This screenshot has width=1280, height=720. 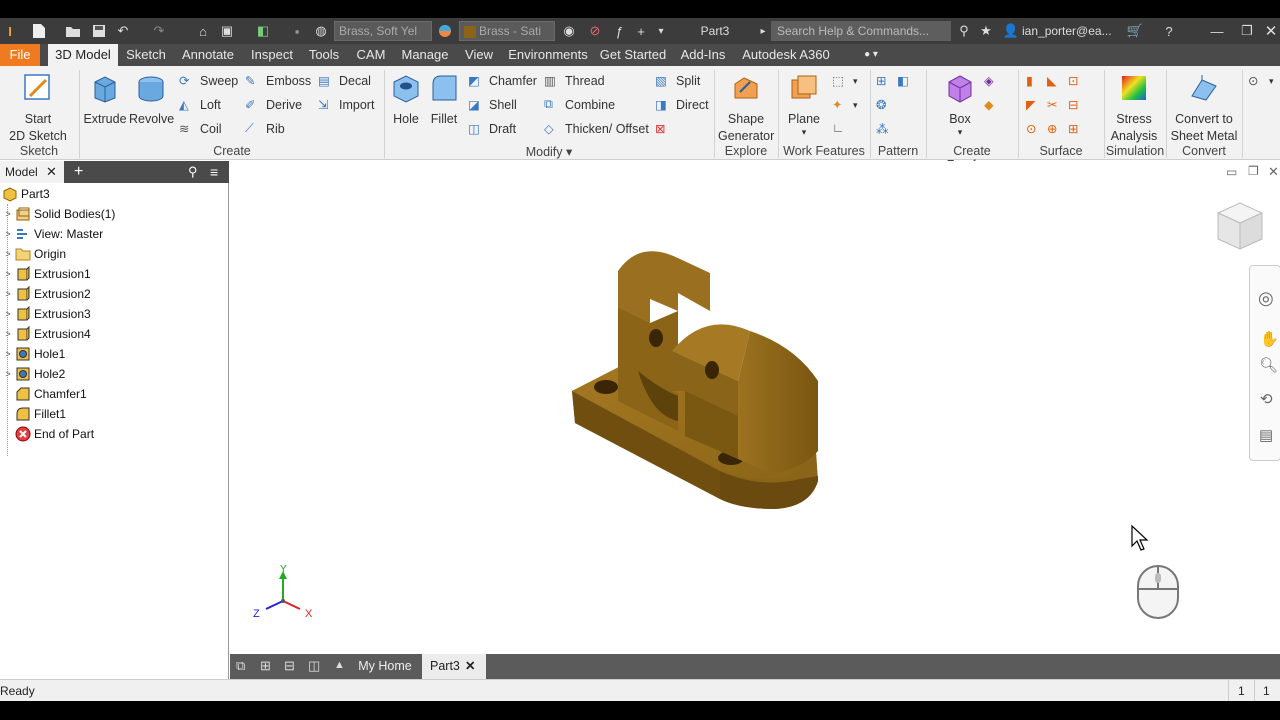 I want to click on zoom-icon: 🔍︎, so click(x=1268, y=365).